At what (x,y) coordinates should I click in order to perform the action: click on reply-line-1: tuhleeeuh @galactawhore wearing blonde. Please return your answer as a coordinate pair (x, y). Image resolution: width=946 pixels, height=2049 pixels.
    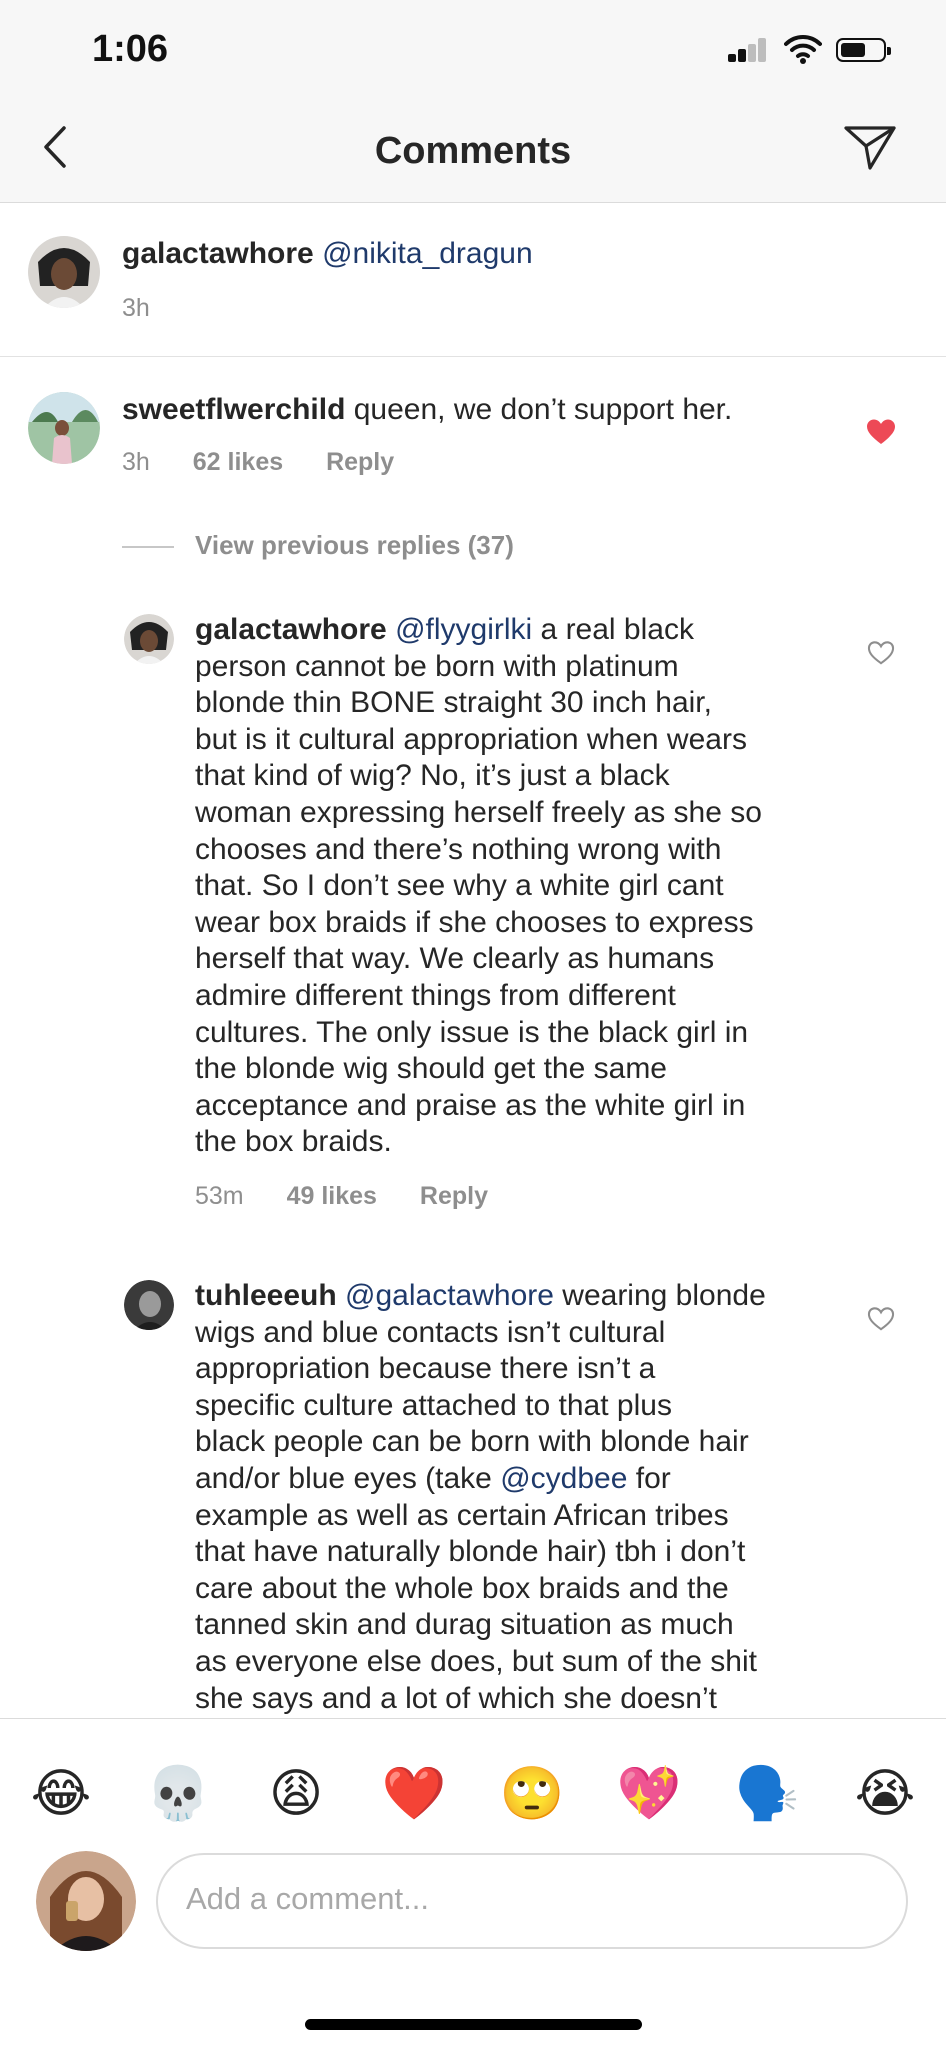
    Looking at the image, I should click on (515, 1296).